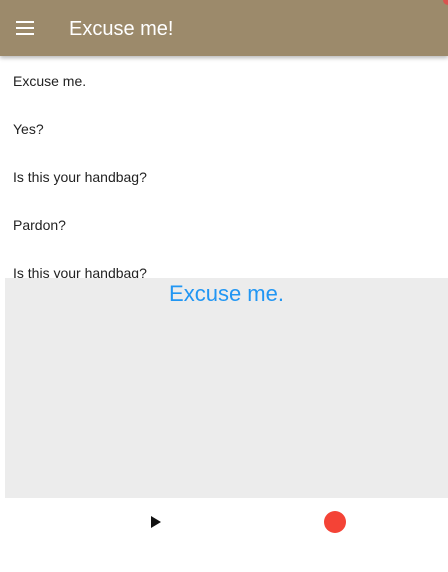  What do you see at coordinates (224, 535) in the screenshot?
I see `playback-controls` at bounding box center [224, 535].